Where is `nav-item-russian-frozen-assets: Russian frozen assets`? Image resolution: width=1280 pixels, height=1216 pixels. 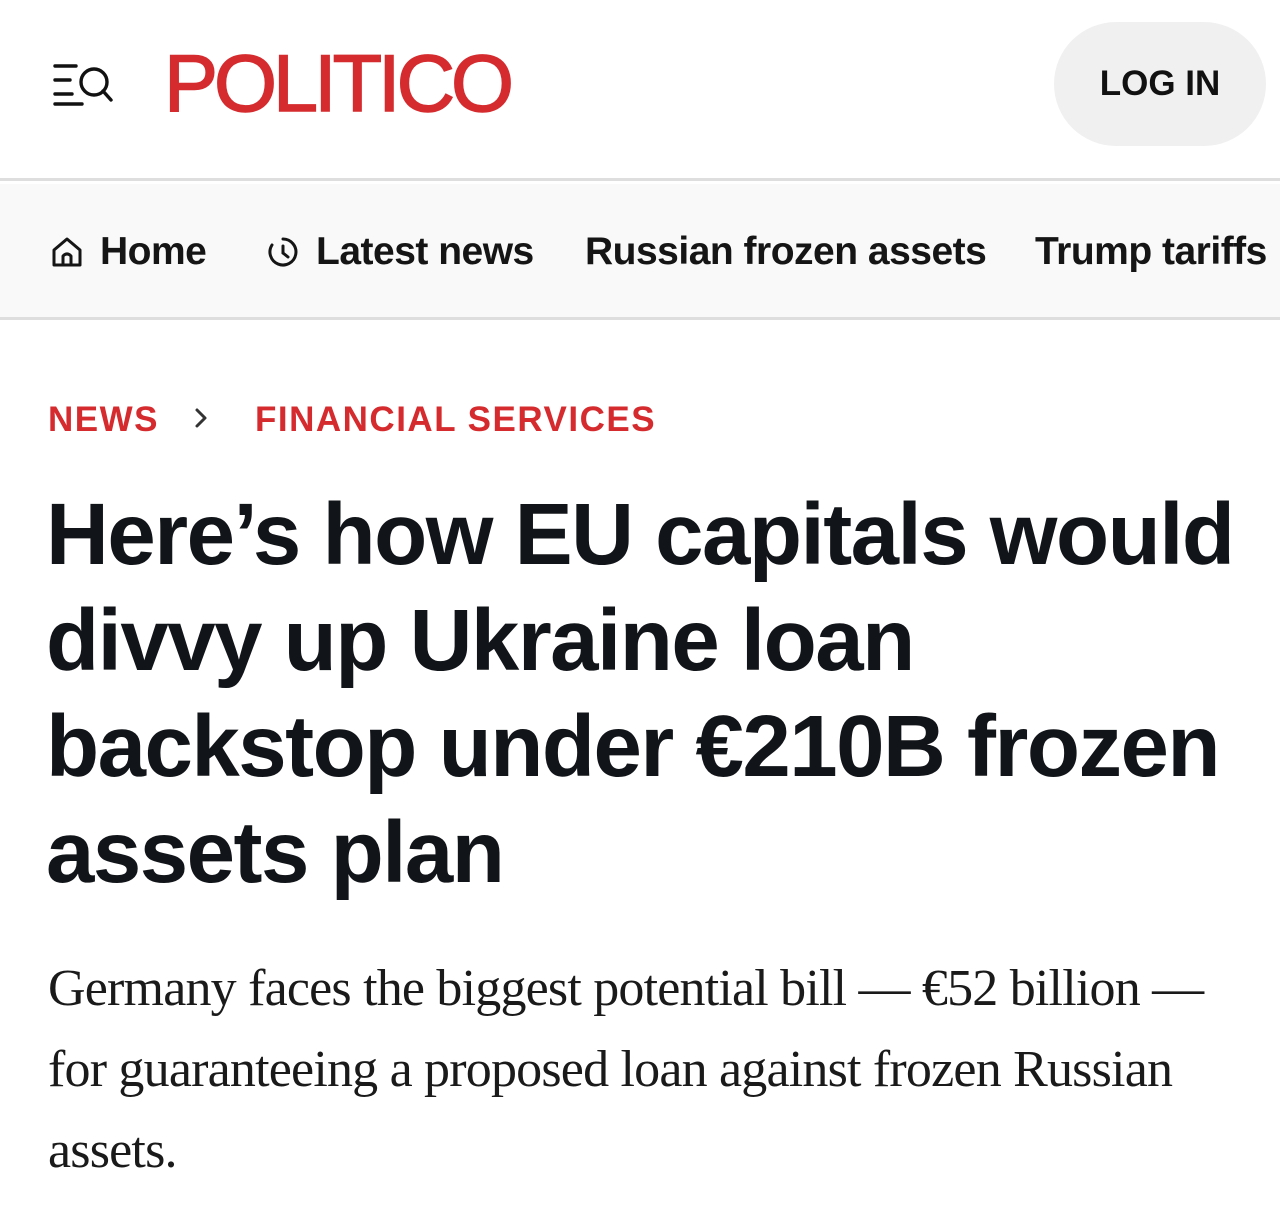
nav-item-russian-frozen-assets: Russian frozen assets is located at coordinates (786, 250).